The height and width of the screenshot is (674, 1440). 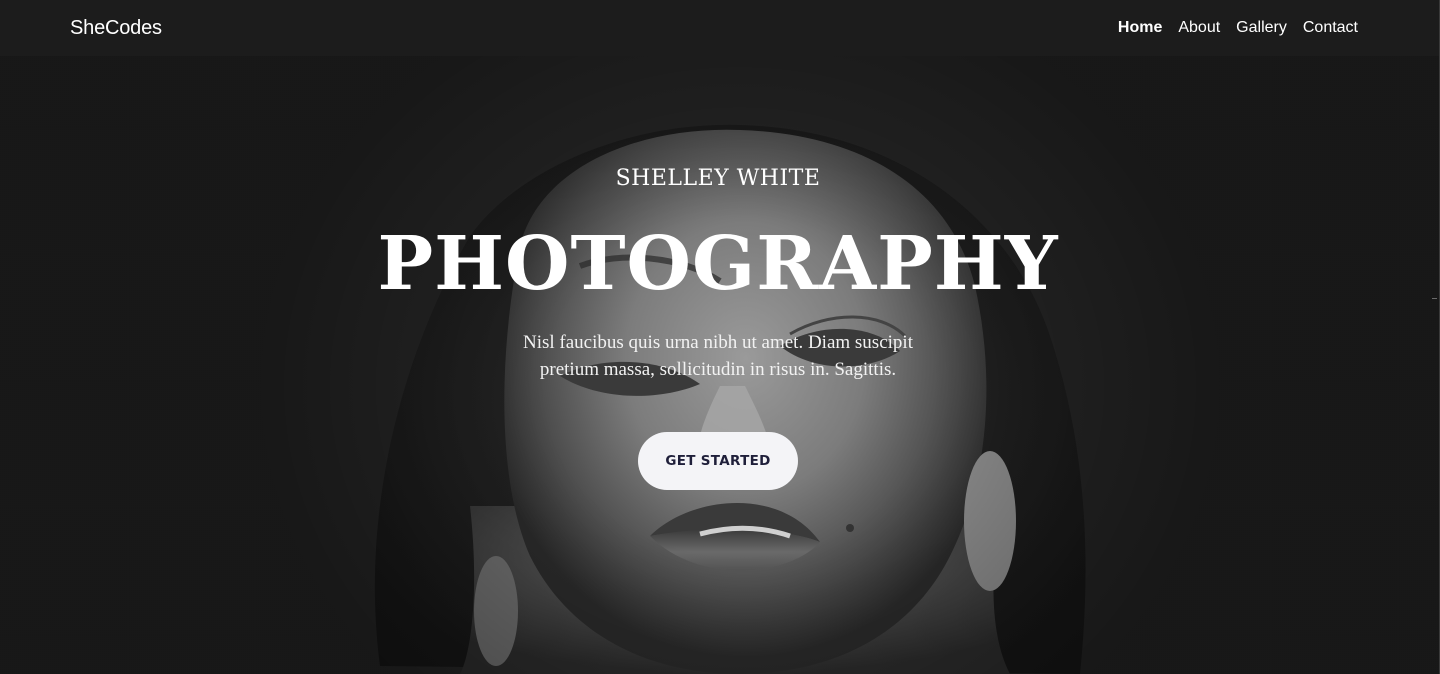 I want to click on brand-logo: SheCodes, so click(x=116, y=28).